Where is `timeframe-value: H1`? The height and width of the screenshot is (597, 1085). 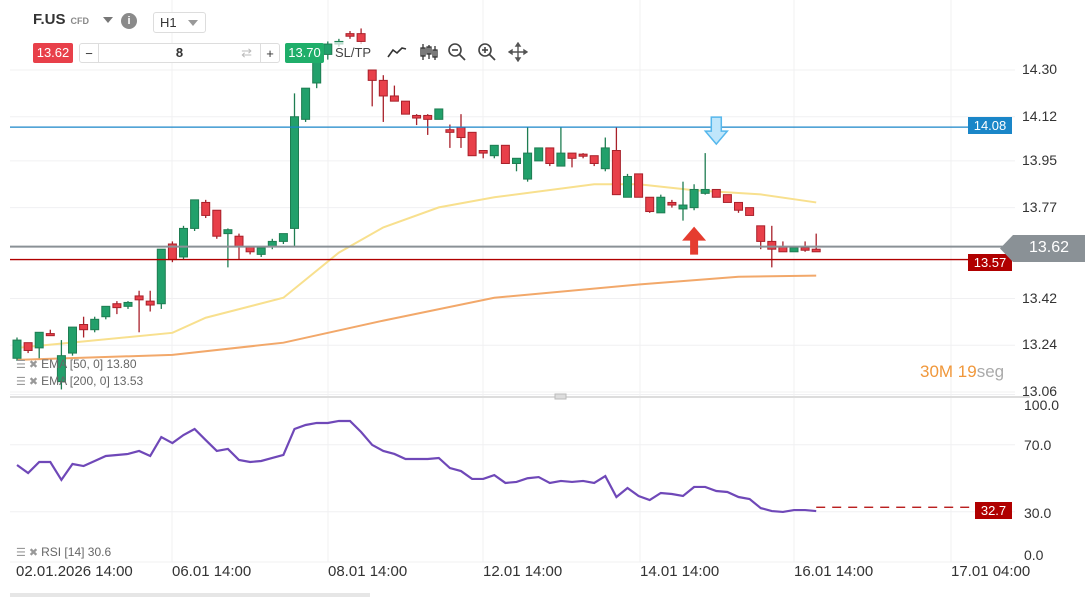
timeframe-value: H1 is located at coordinates (168, 22).